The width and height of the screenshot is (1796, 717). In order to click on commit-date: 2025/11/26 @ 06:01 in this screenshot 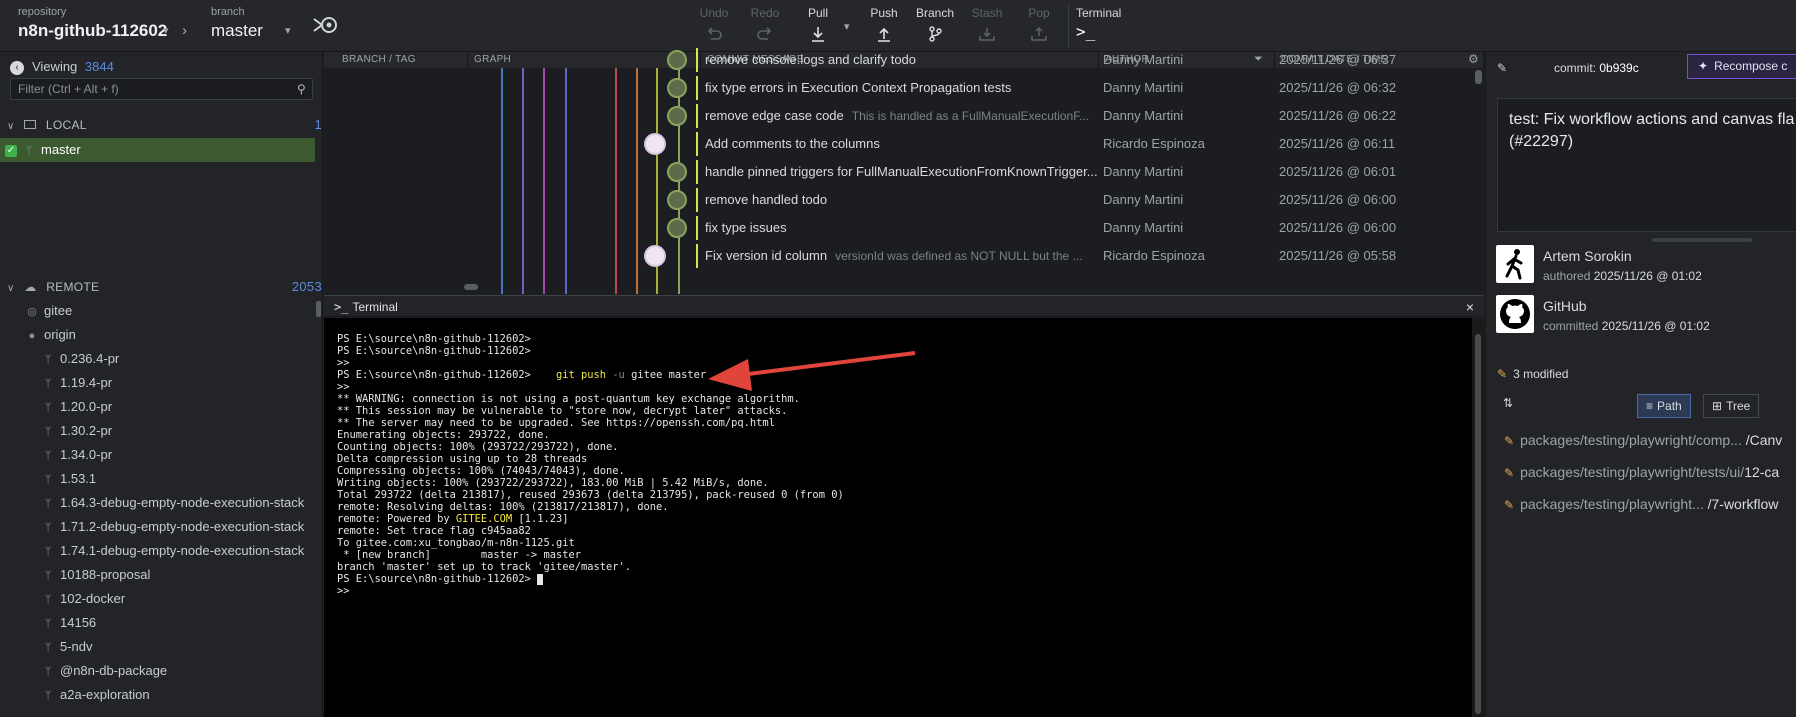, I will do `click(1338, 171)`.